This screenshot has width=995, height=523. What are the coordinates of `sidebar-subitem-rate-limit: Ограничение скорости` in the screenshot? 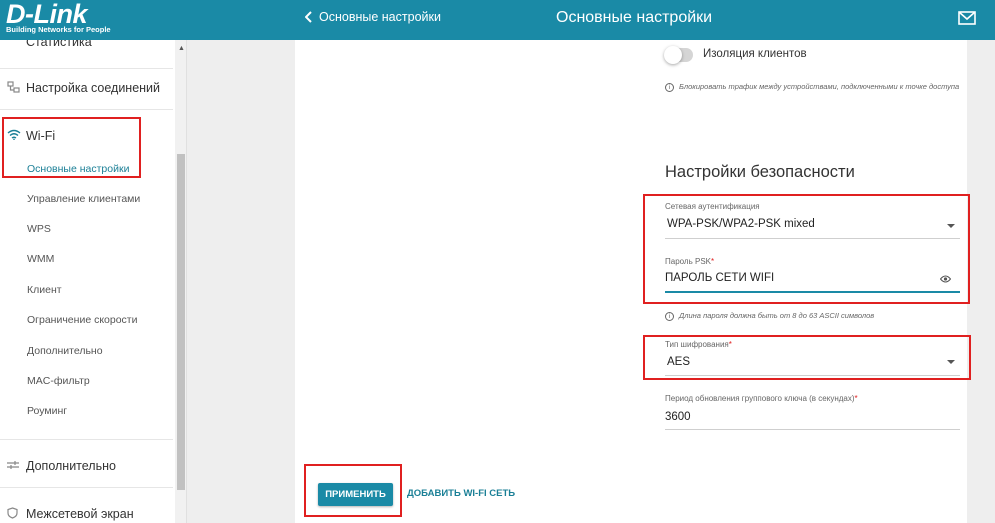 It's located at (82, 320).